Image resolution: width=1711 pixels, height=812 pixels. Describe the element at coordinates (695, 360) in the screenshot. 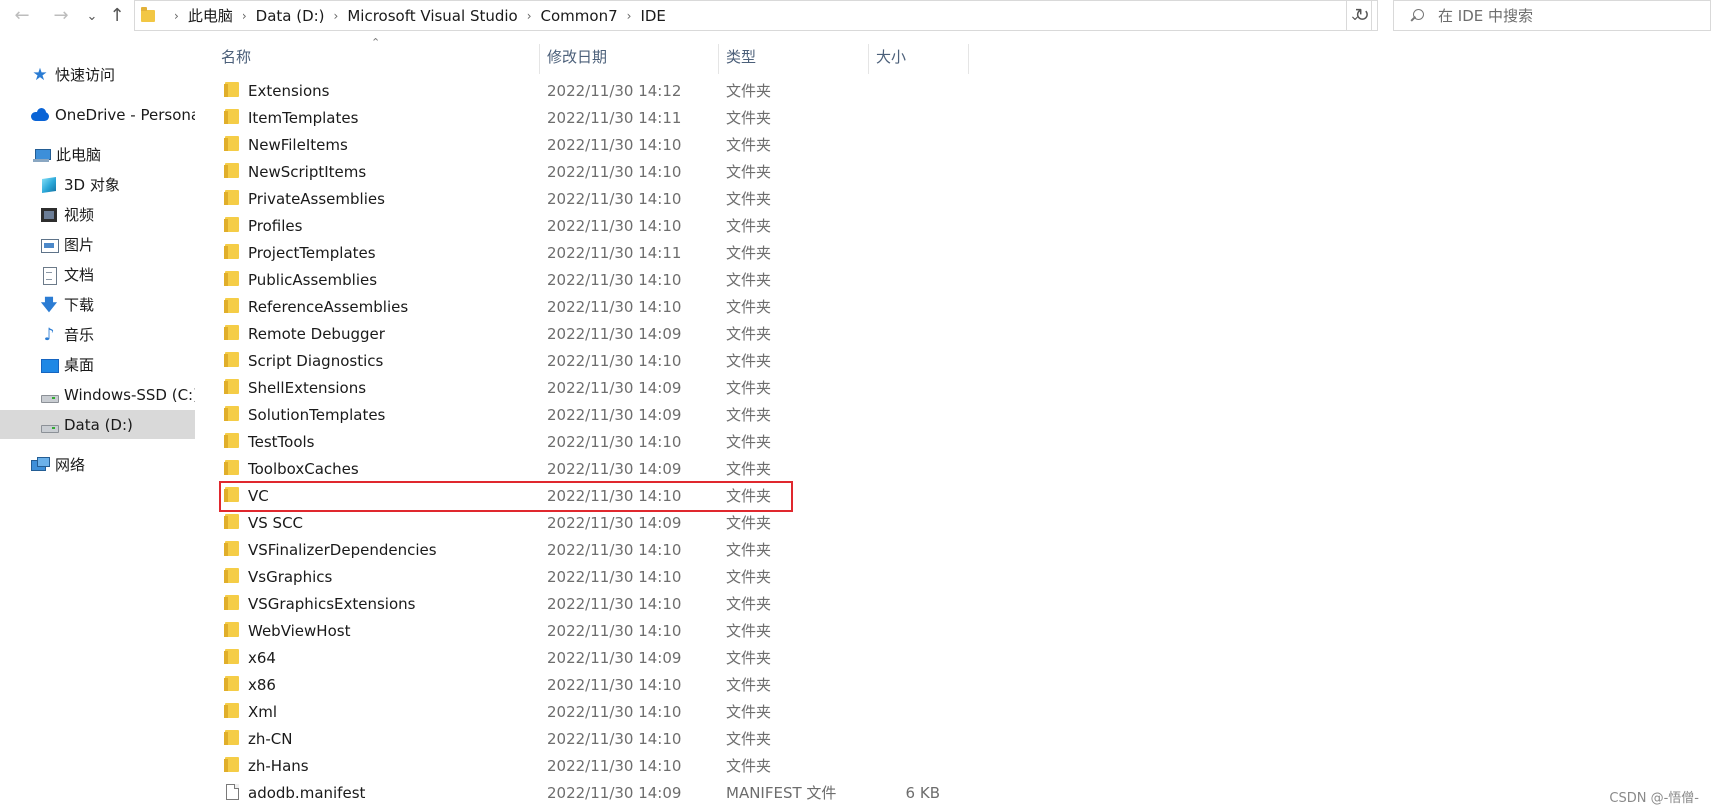

I see `table-row: Script Diagnostics 2022/11/30 14:10 文件夹` at that location.